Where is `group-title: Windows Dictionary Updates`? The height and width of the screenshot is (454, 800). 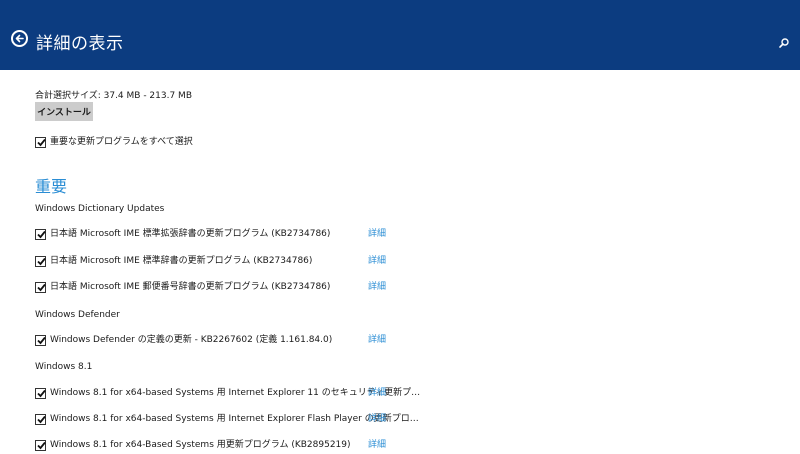
group-title: Windows Dictionary Updates is located at coordinates (100, 209).